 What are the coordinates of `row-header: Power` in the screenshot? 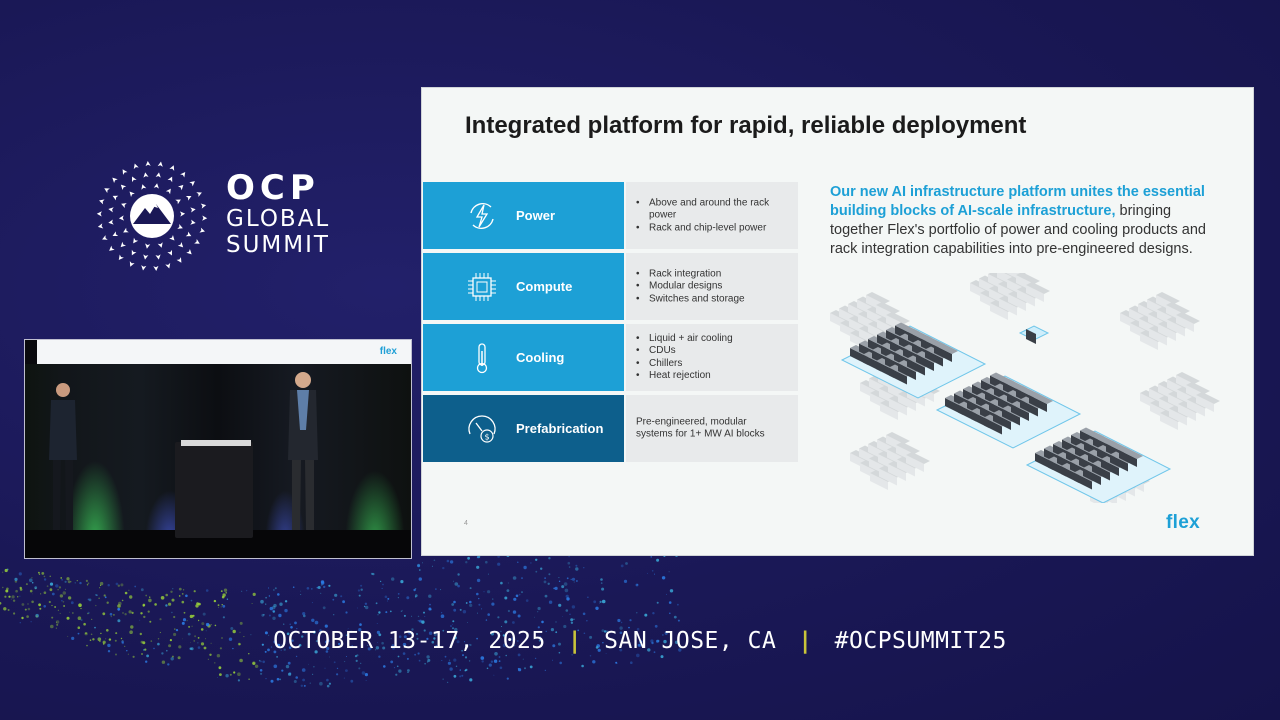 It's located at (523, 215).